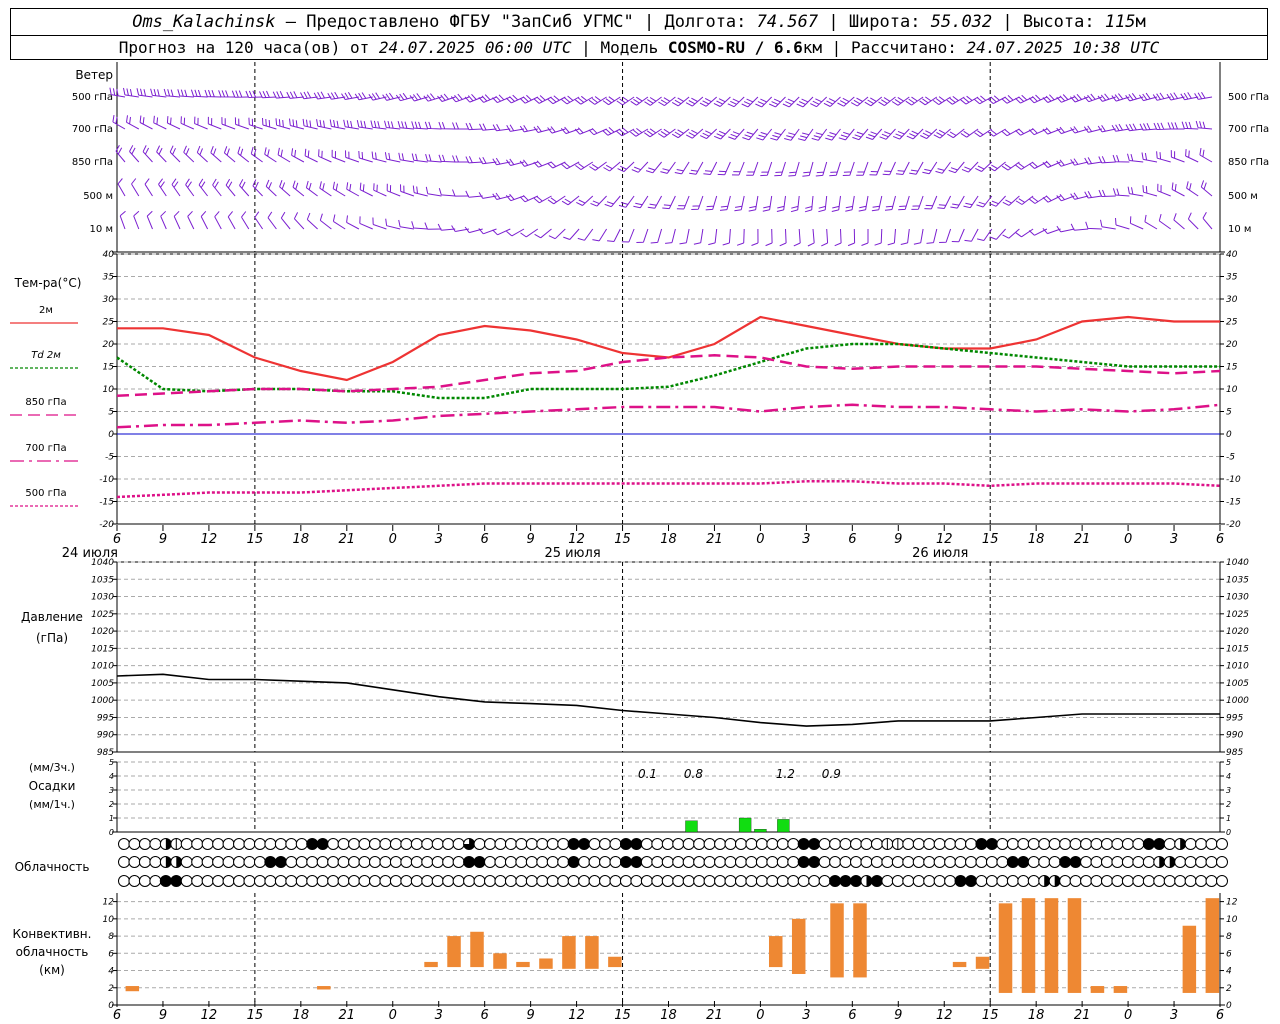  Describe the element at coordinates (109, 300) in the screenshot. I see `y-tick-label: 30` at that location.